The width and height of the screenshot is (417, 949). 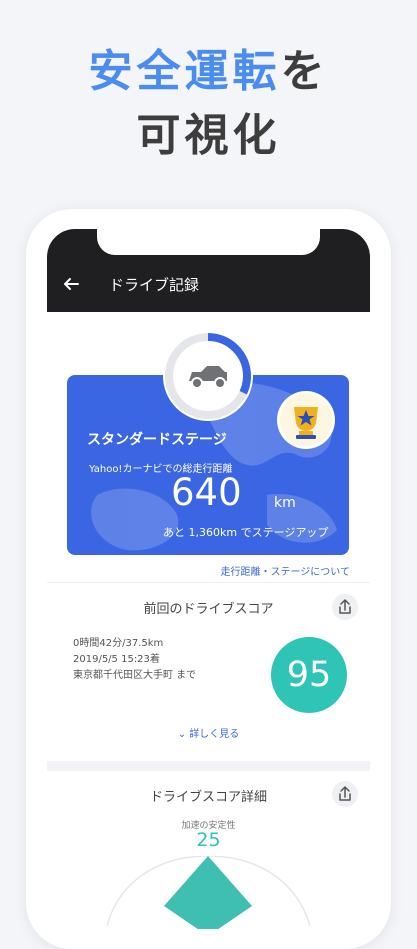 What do you see at coordinates (206, 492) in the screenshot?
I see `distance-value: 640` at bounding box center [206, 492].